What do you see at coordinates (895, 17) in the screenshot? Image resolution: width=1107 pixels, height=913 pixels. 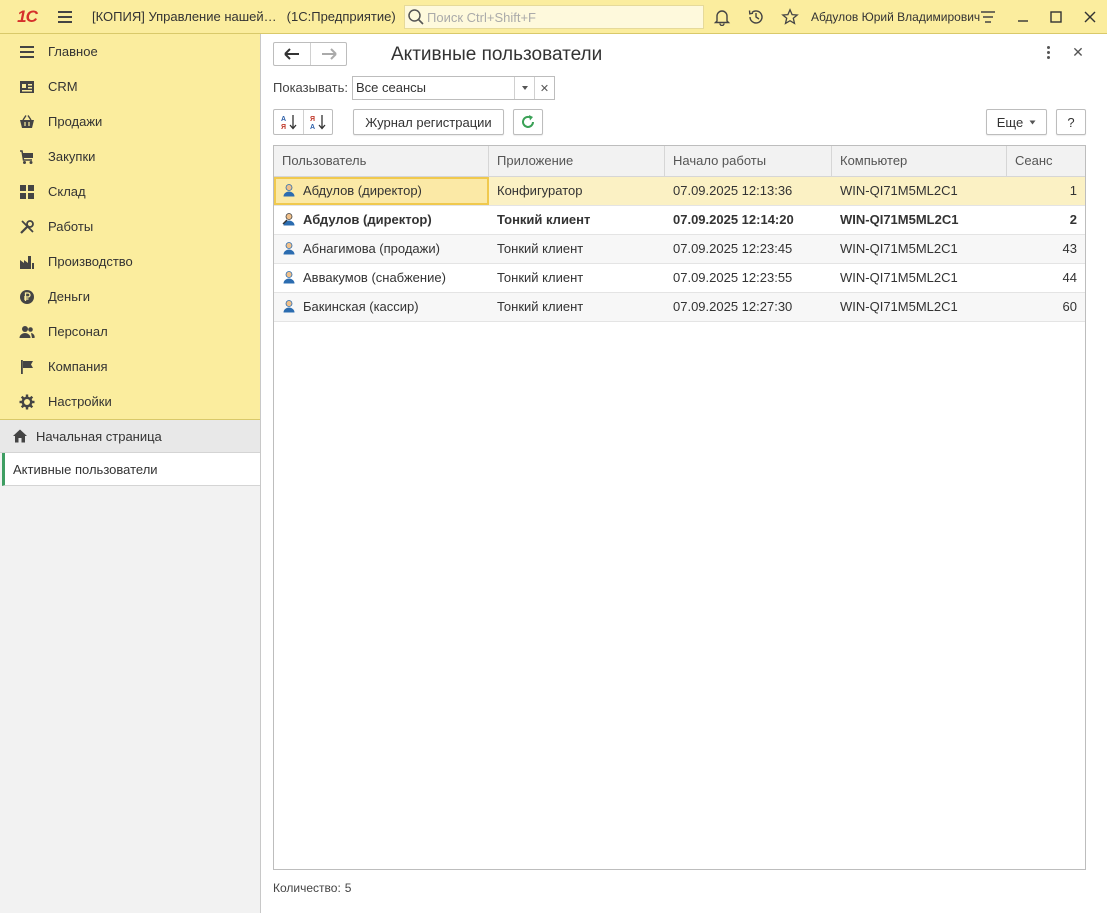 I see `current-user: Абдулов Юрий Владимирович` at bounding box center [895, 17].